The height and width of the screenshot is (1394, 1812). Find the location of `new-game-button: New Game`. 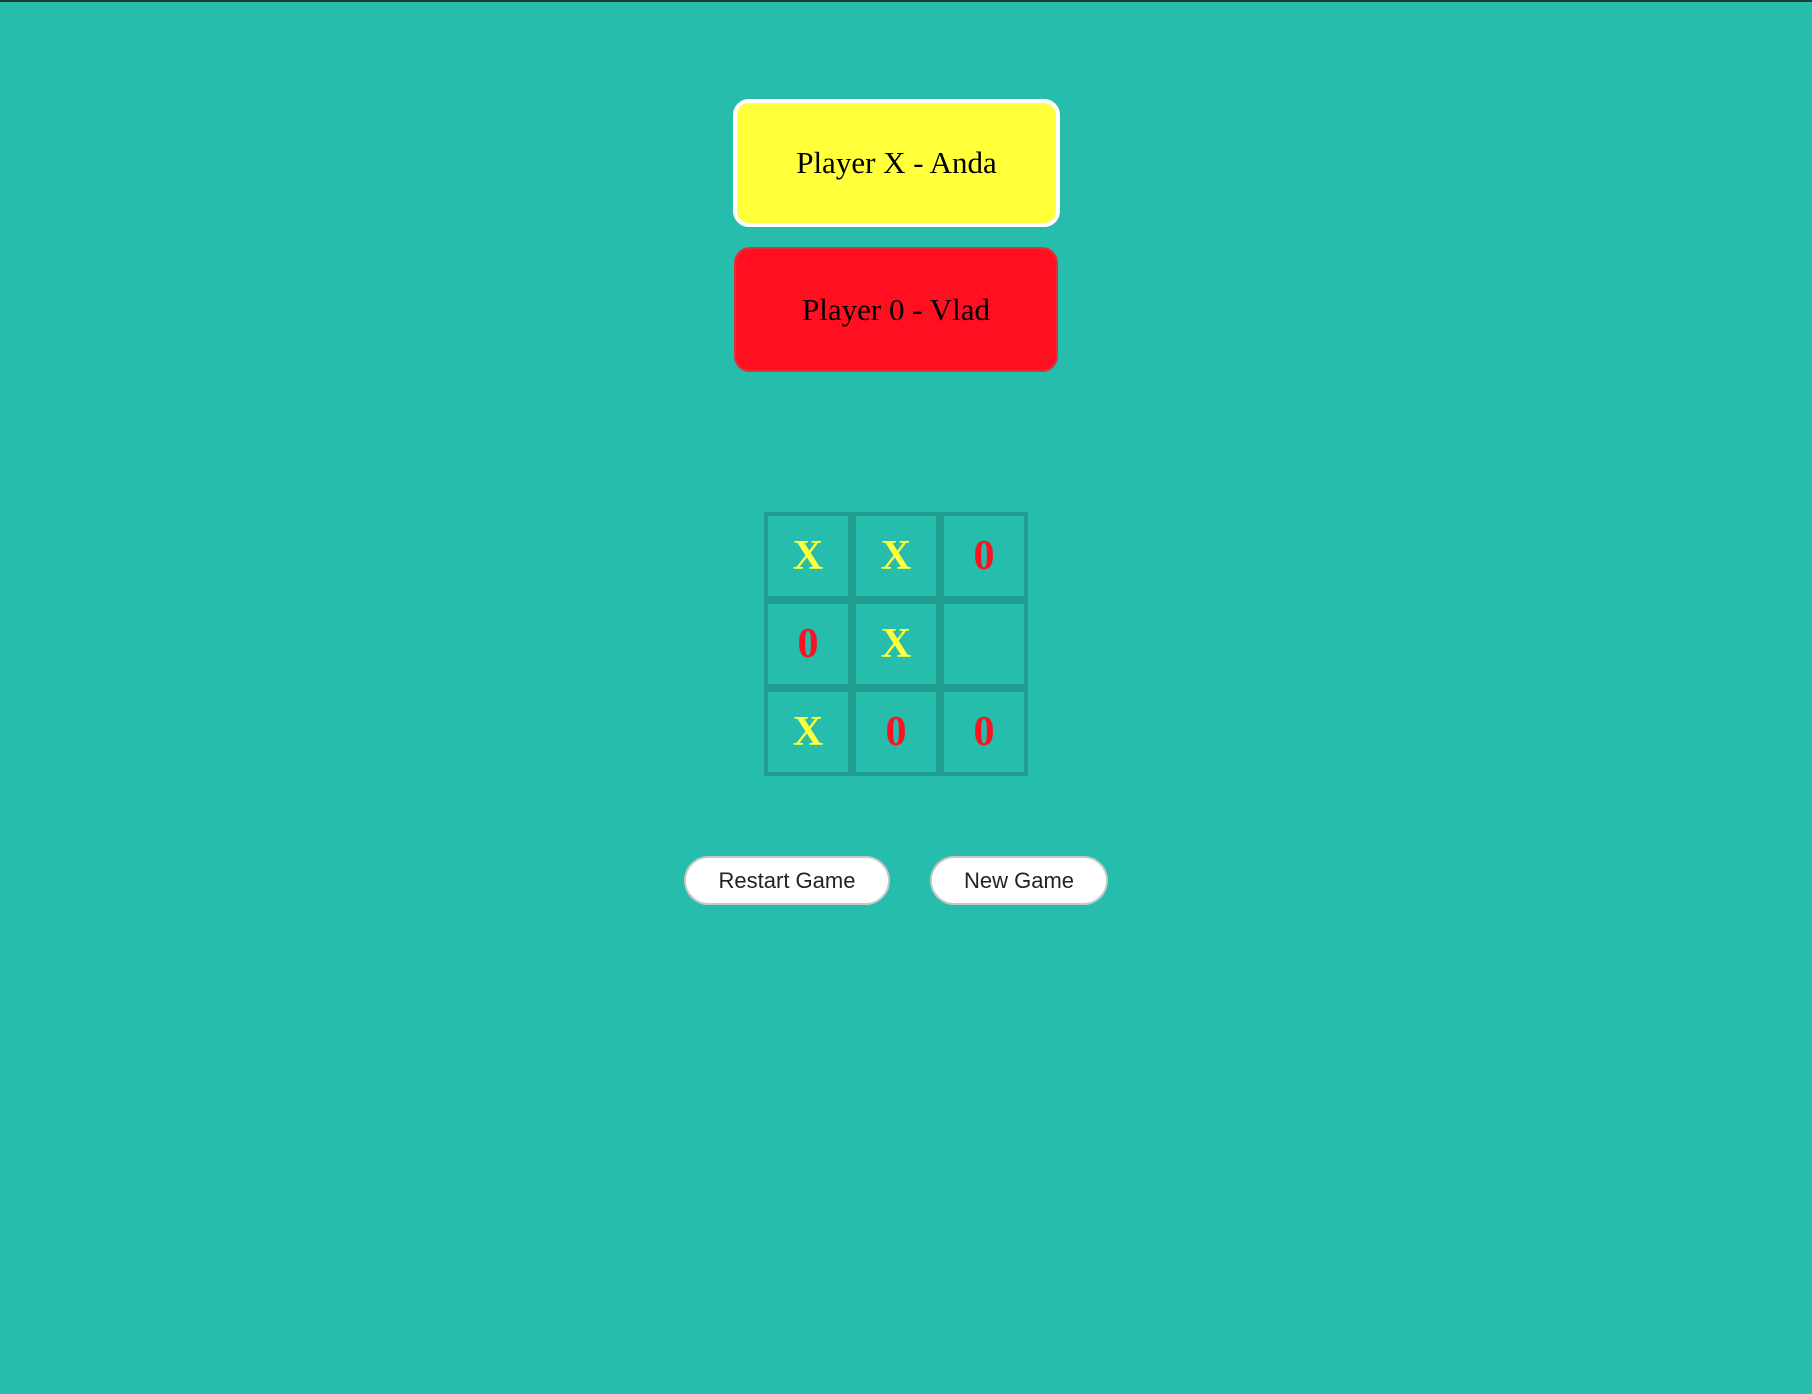

new-game-button: New Game is located at coordinates (1019, 880).